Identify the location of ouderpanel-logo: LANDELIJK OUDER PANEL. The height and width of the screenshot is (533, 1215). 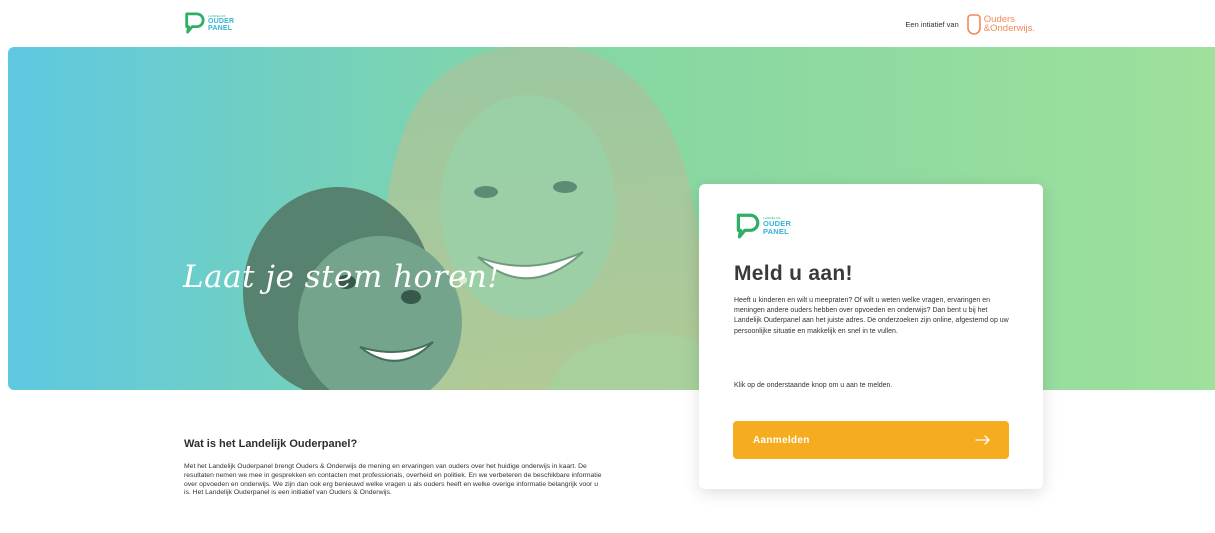
(208, 23).